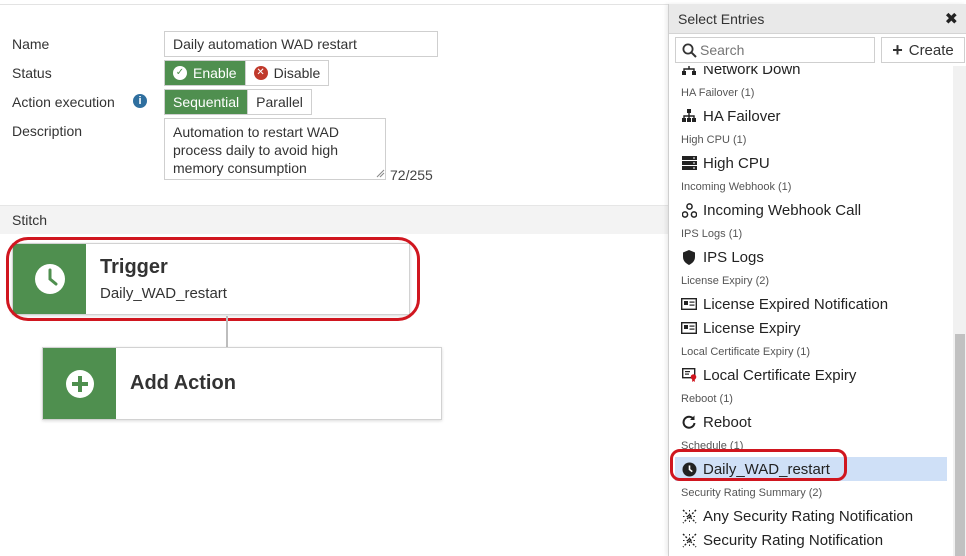 The width and height of the screenshot is (966, 556). What do you see at coordinates (793, 540) in the screenshot?
I see `entry-label: Security Rating Notification` at bounding box center [793, 540].